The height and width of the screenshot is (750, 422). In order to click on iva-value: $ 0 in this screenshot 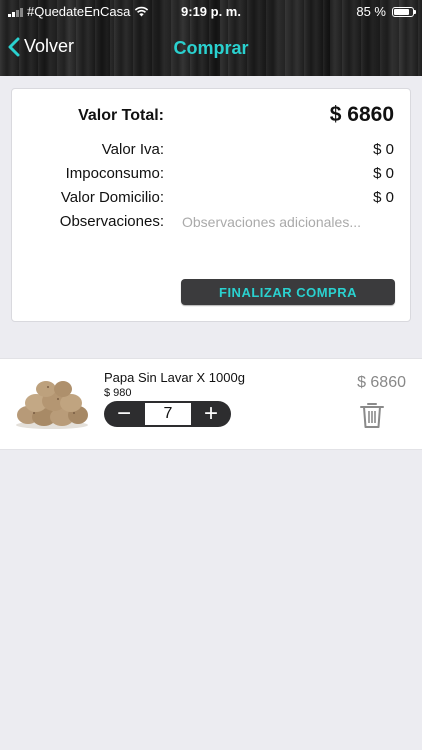, I will do `click(383, 149)`.